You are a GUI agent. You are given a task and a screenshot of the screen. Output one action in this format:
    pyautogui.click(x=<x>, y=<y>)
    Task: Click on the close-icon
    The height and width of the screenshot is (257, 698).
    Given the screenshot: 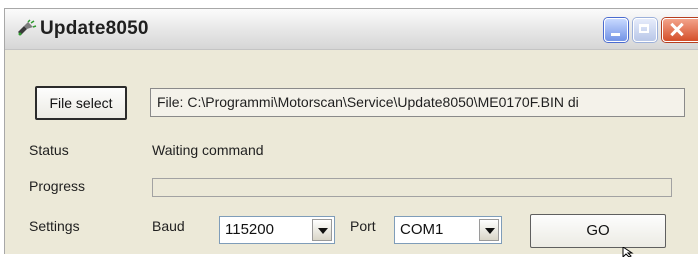 What is the action you would take?
    pyautogui.click(x=680, y=30)
    